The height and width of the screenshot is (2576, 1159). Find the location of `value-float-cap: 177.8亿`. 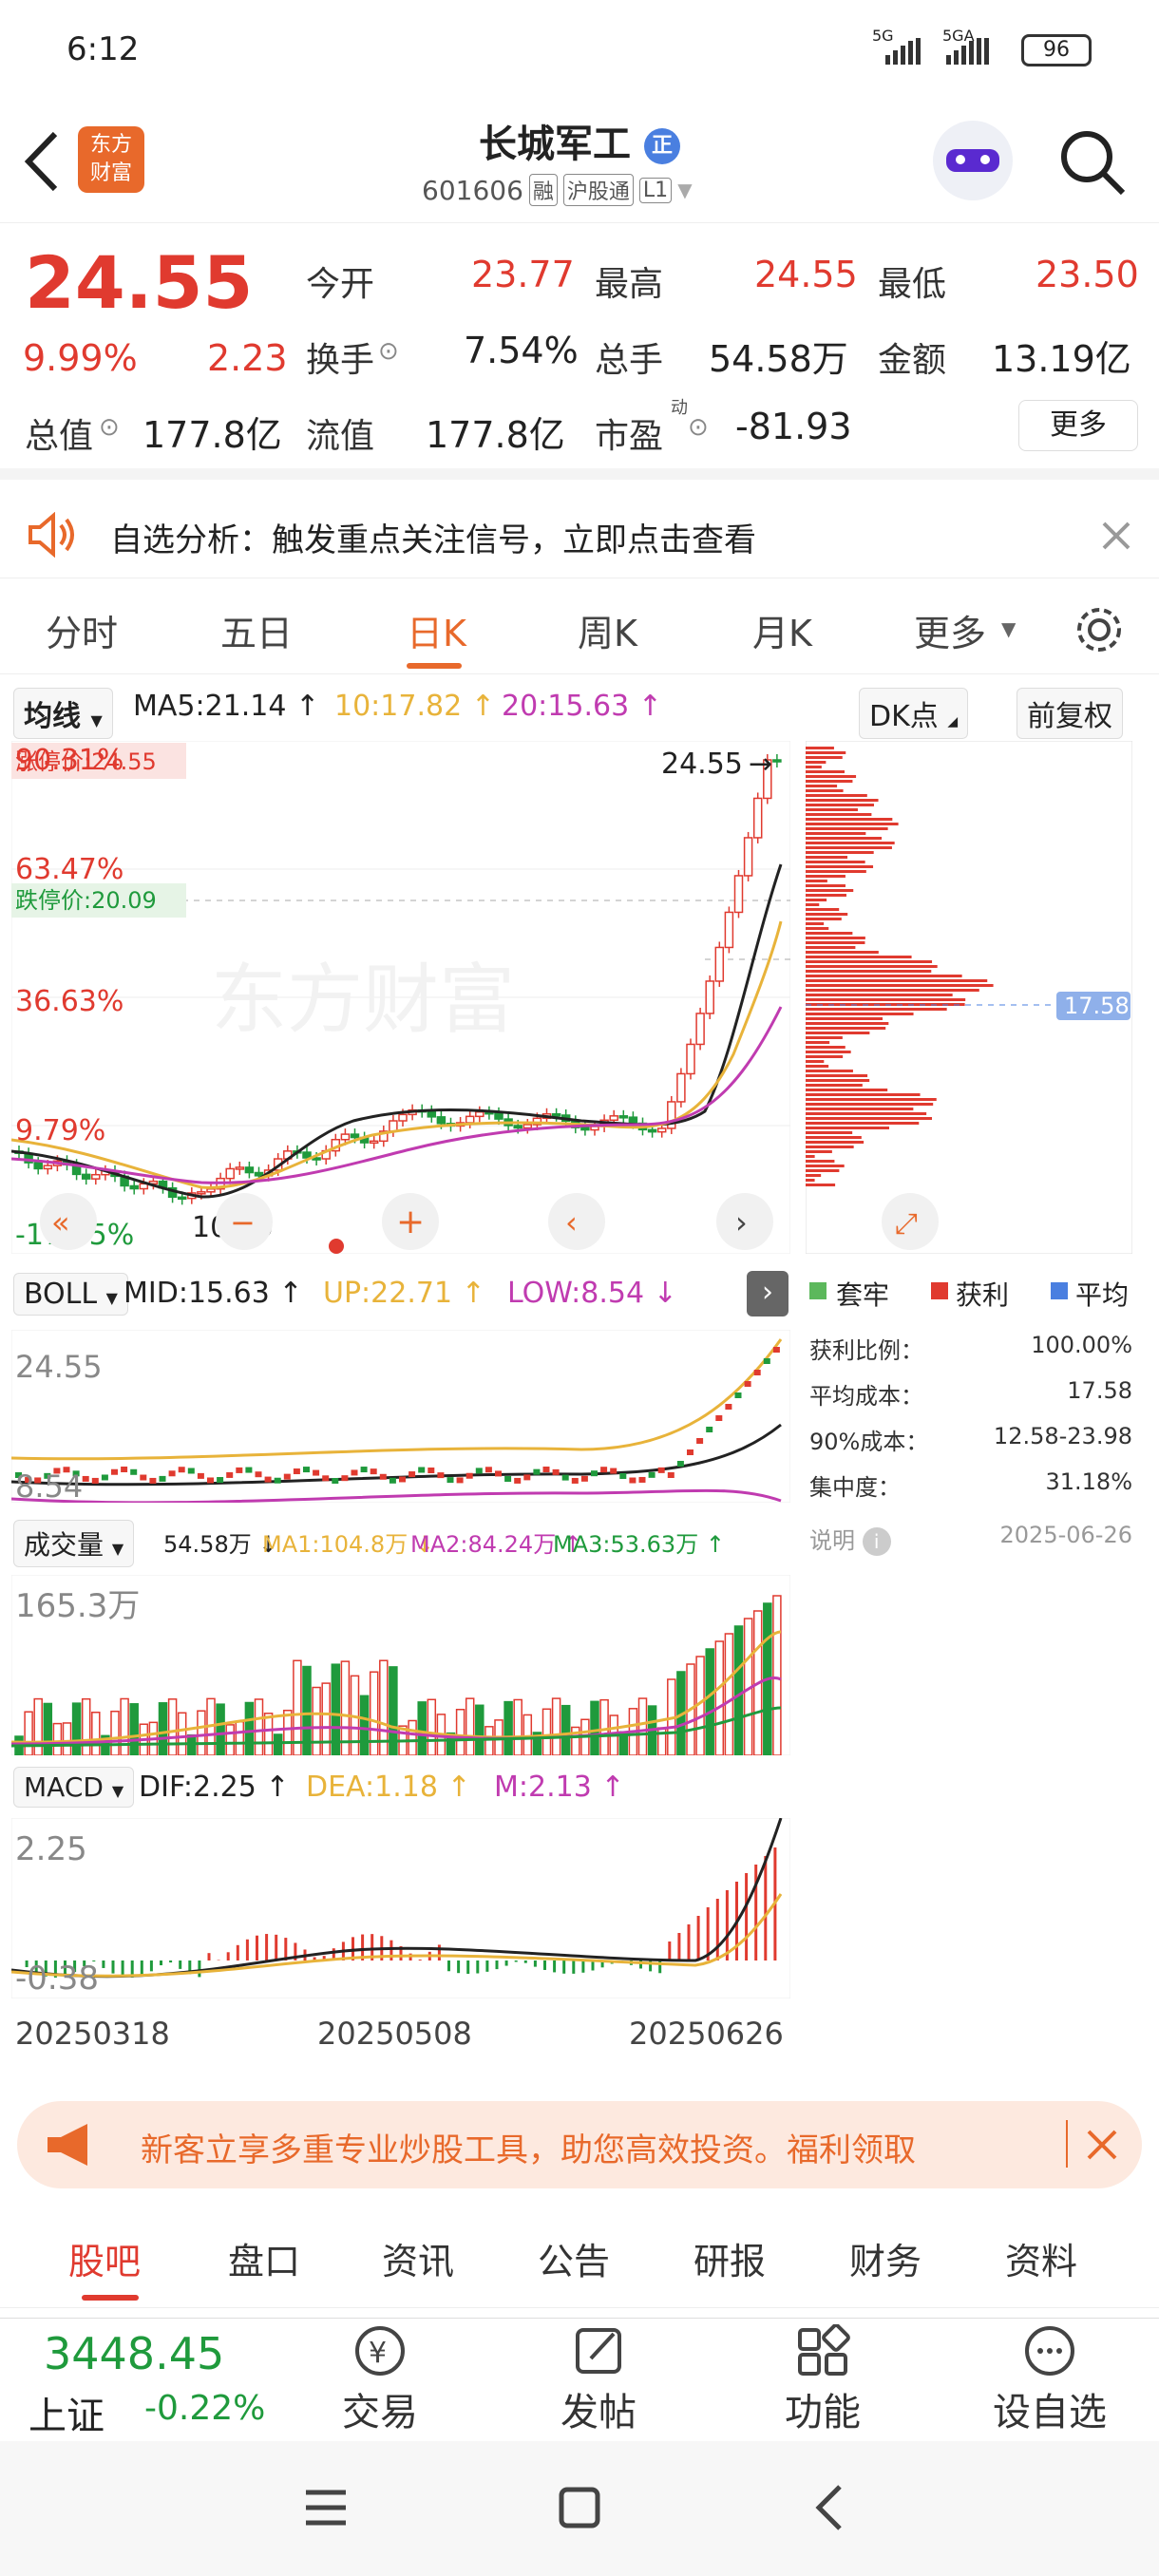

value-float-cap: 177.8亿 is located at coordinates (495, 435).